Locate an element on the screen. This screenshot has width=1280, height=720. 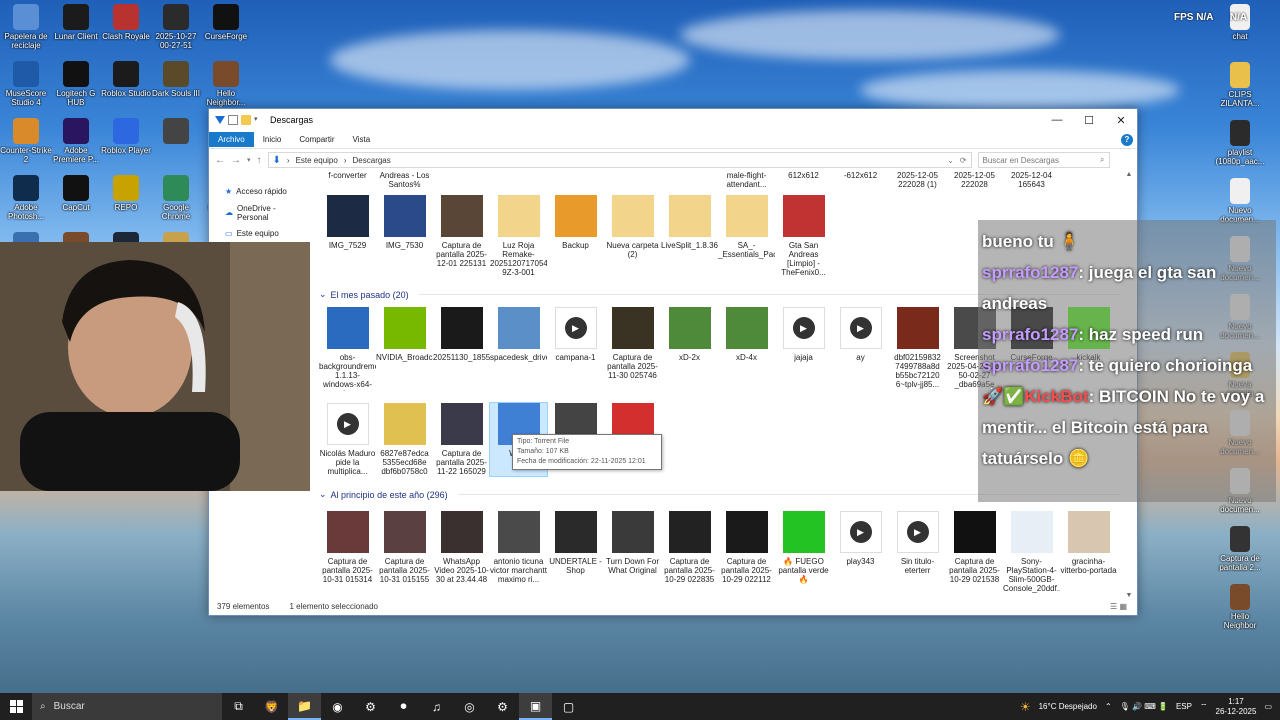
view-toggle-icons: ☰ ▦ is located at coordinates (1118, 606).